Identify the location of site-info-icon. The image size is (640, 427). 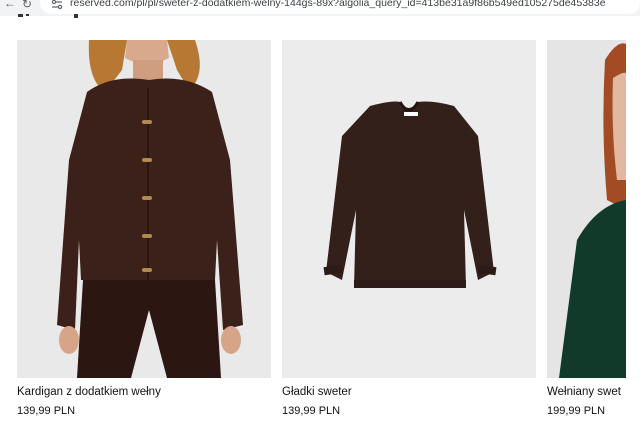
(57, 5).